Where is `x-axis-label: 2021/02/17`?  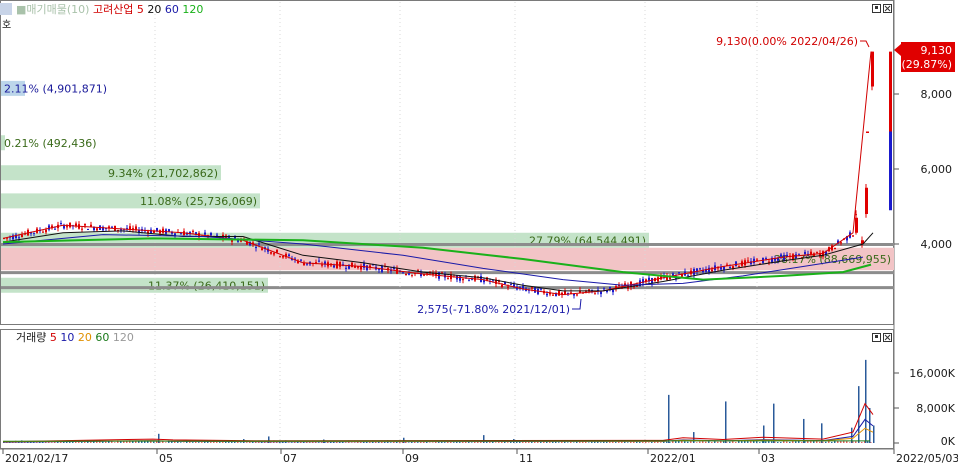 x-axis-label: 2021/02/17 is located at coordinates (36, 458).